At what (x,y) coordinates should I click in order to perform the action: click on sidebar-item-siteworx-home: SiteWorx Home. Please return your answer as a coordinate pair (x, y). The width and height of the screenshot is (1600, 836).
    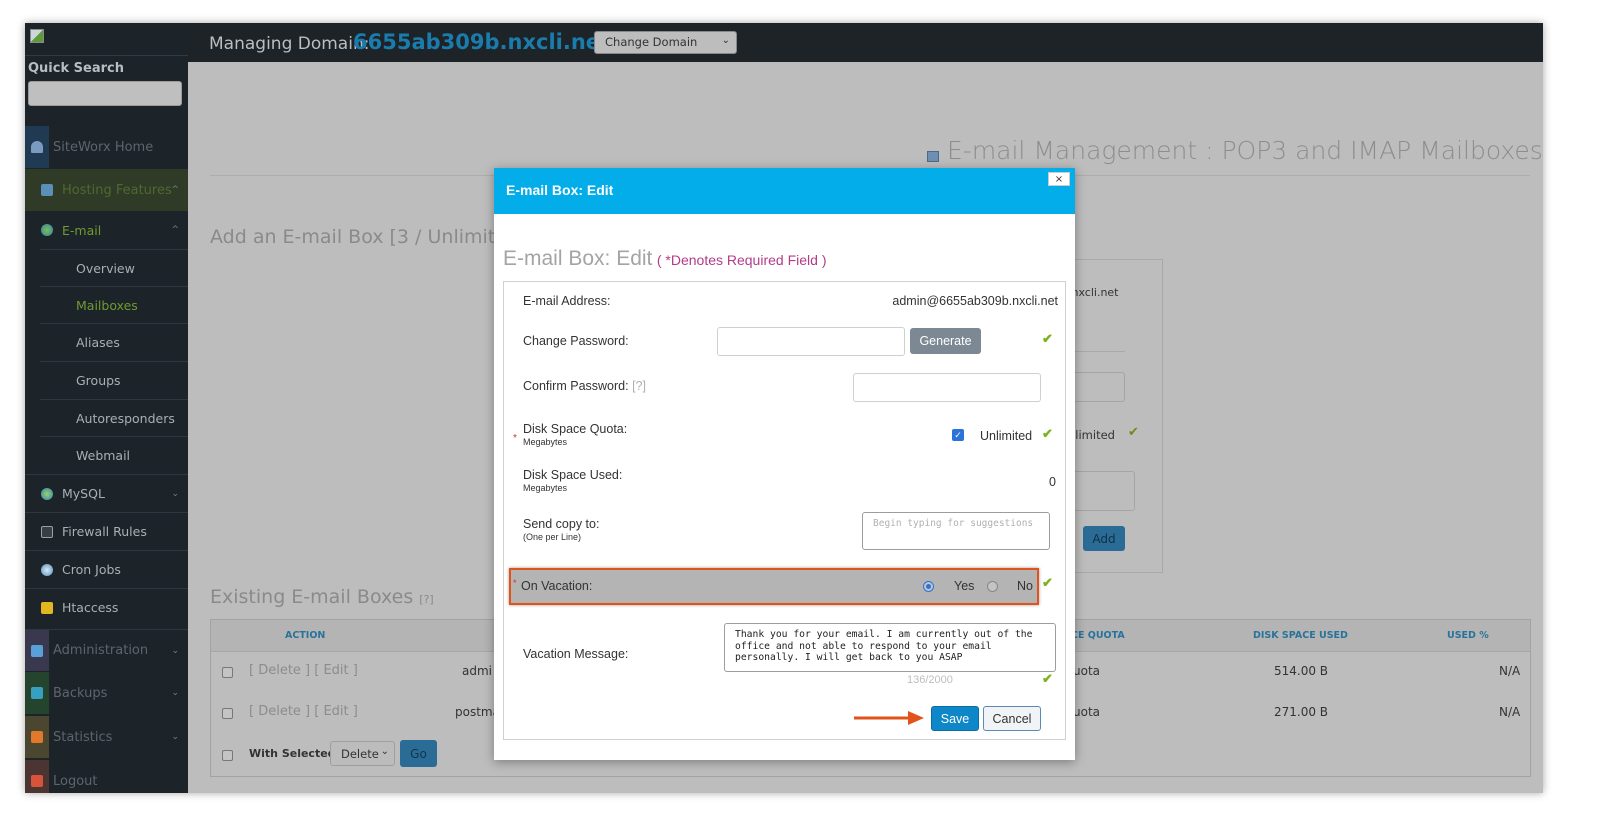
    Looking at the image, I should click on (106, 147).